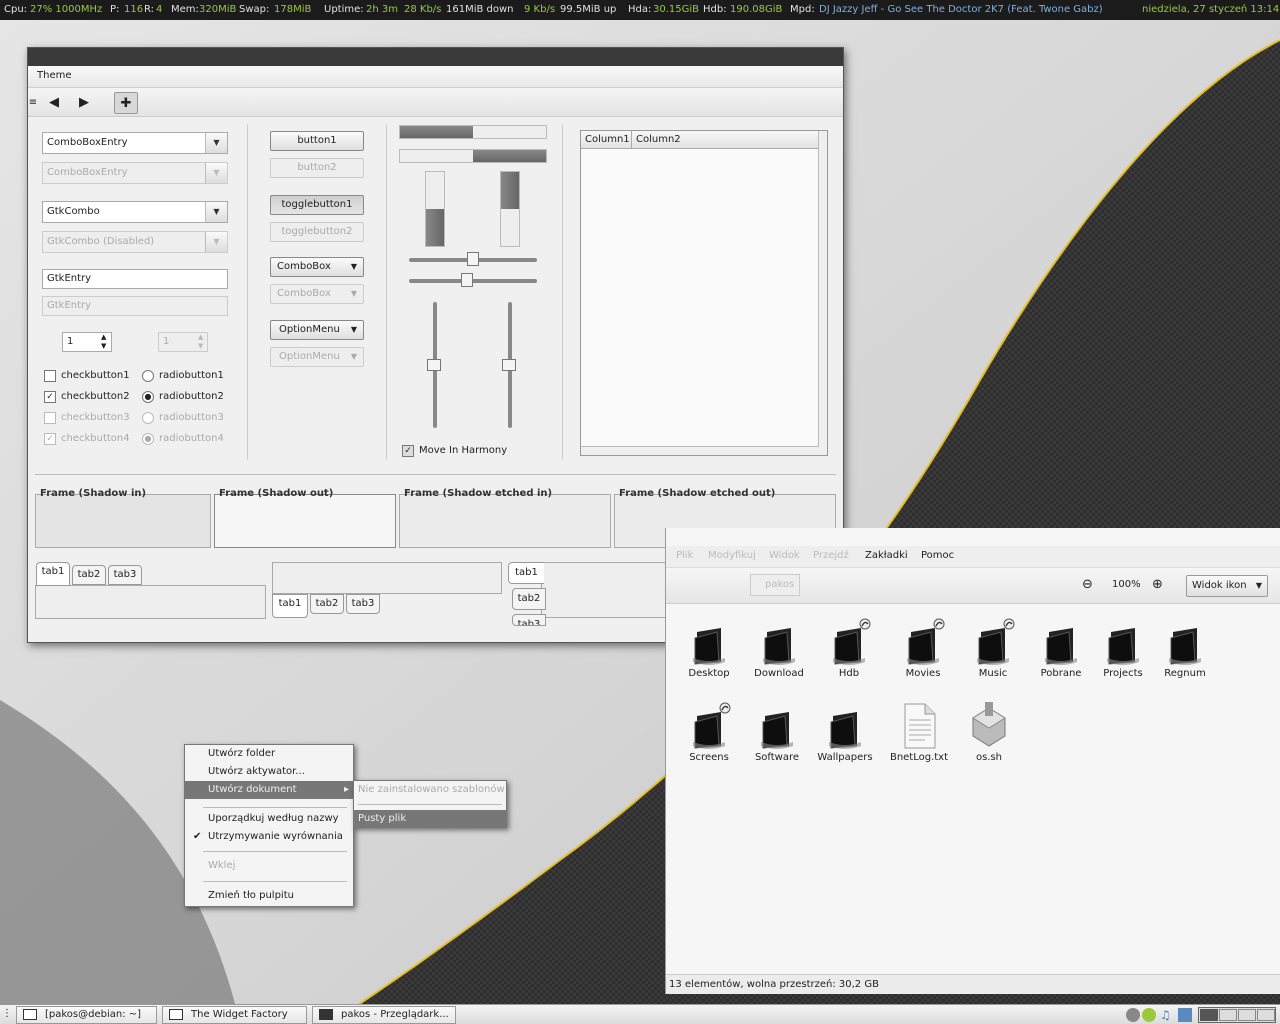 This screenshot has height=1024, width=1280. Describe the element at coordinates (1123, 648) in the screenshot. I see `file-item: Projects` at that location.